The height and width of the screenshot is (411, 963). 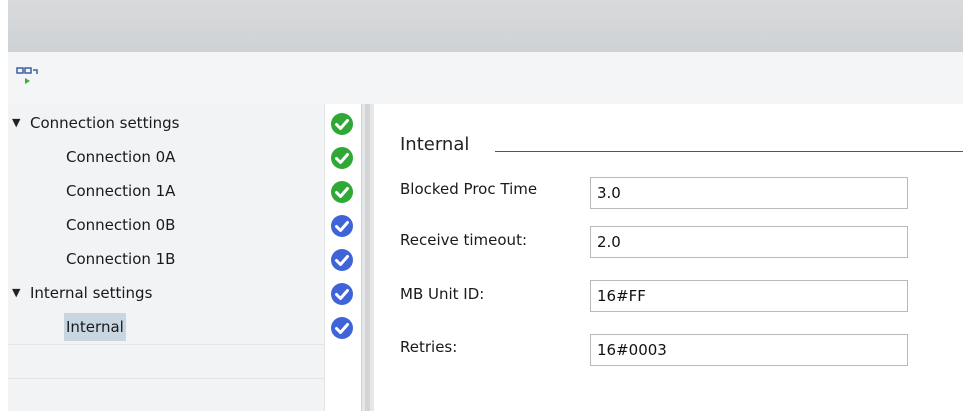 I want to click on panel-splitter, so click(x=367, y=257).